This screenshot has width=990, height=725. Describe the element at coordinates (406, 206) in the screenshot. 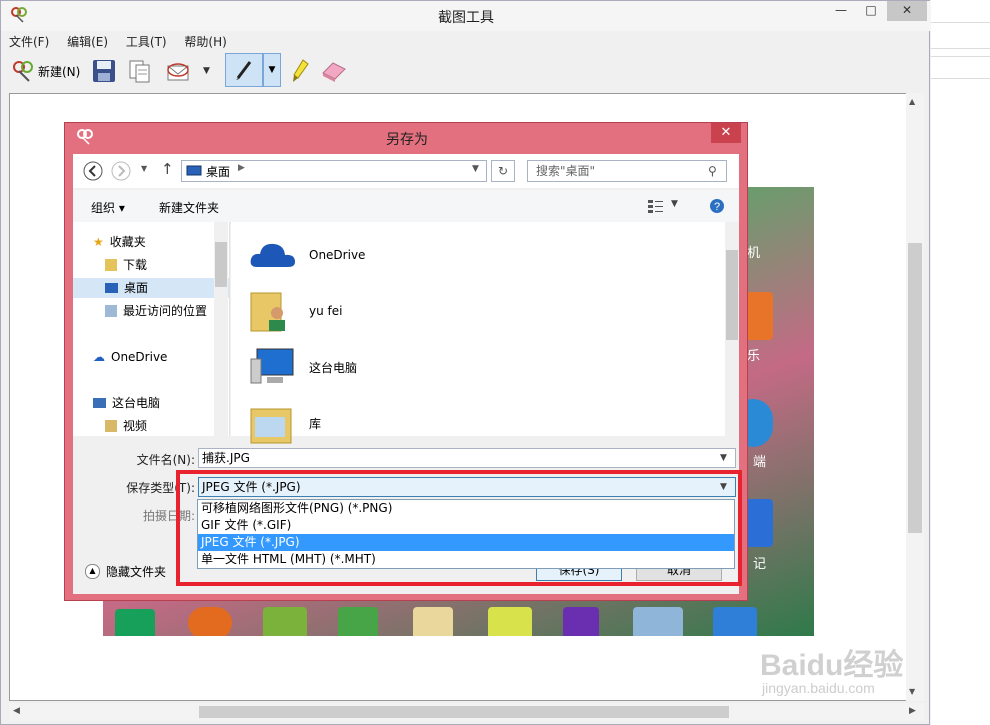

I see `command-bar: 组织 ▾ 新建文件夹 ▼ ?` at that location.